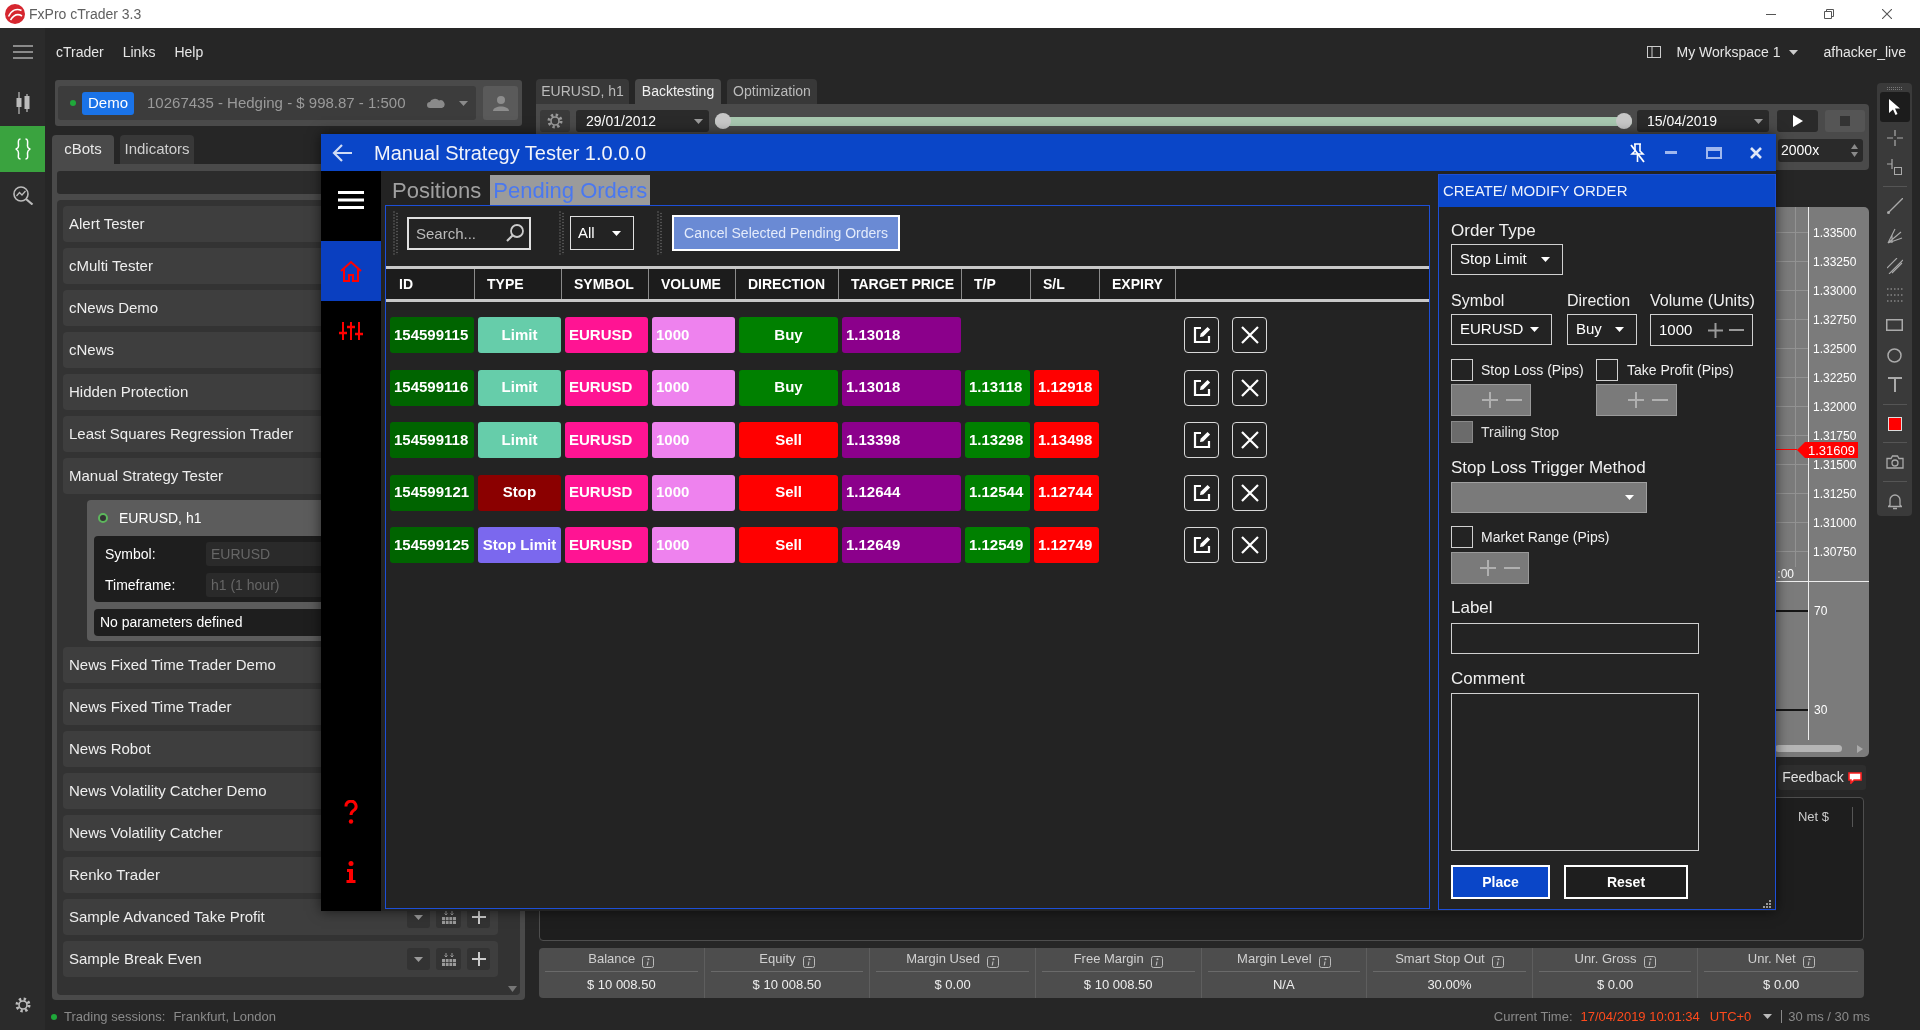 The image size is (1920, 1030). I want to click on date-range-slider, so click(1173, 121).